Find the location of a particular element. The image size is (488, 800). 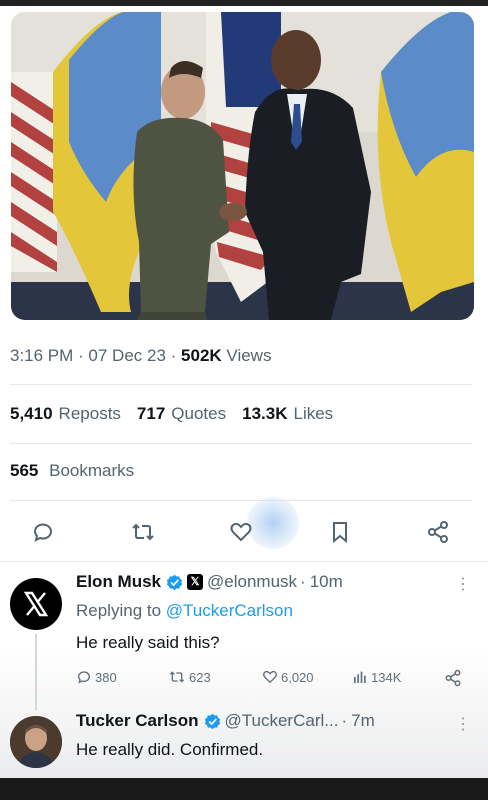

profile-photo is located at coordinates (36, 742).